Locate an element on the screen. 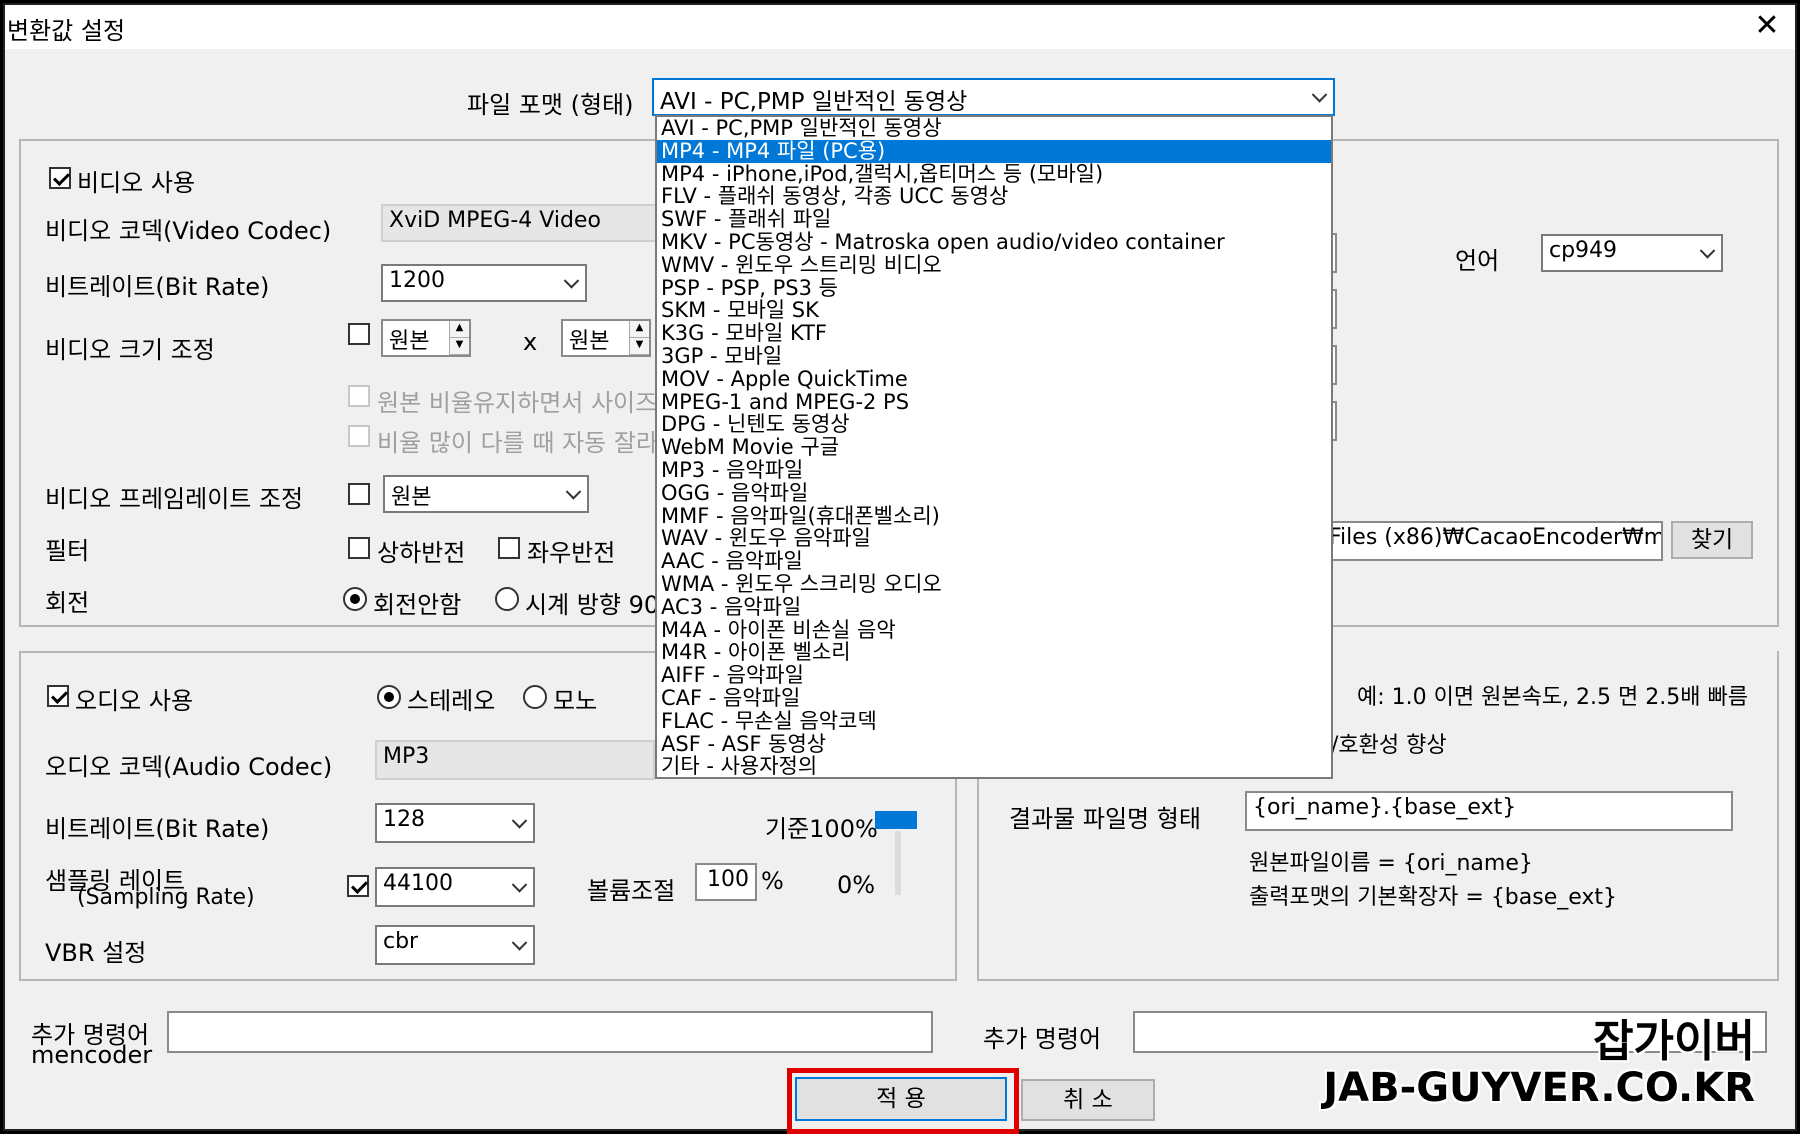  audio-bitrate-select: 128 is located at coordinates (455, 823).